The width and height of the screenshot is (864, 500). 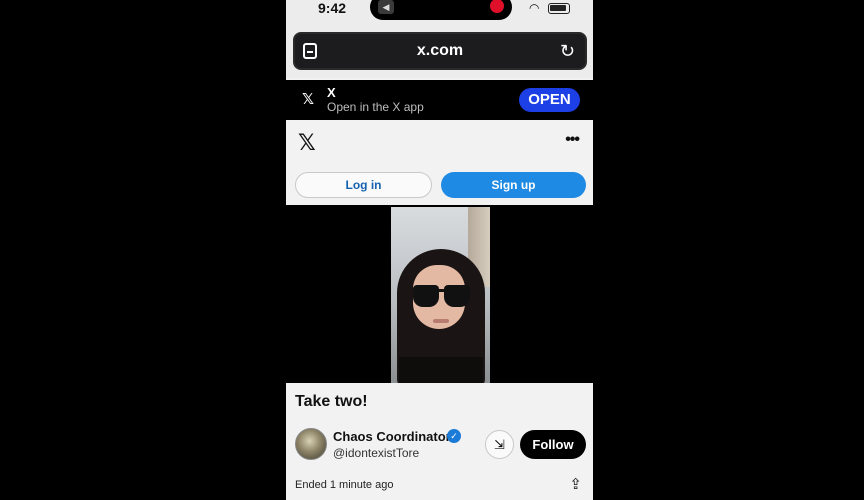 What do you see at coordinates (441, 321) in the screenshot?
I see `video-person-mouth` at bounding box center [441, 321].